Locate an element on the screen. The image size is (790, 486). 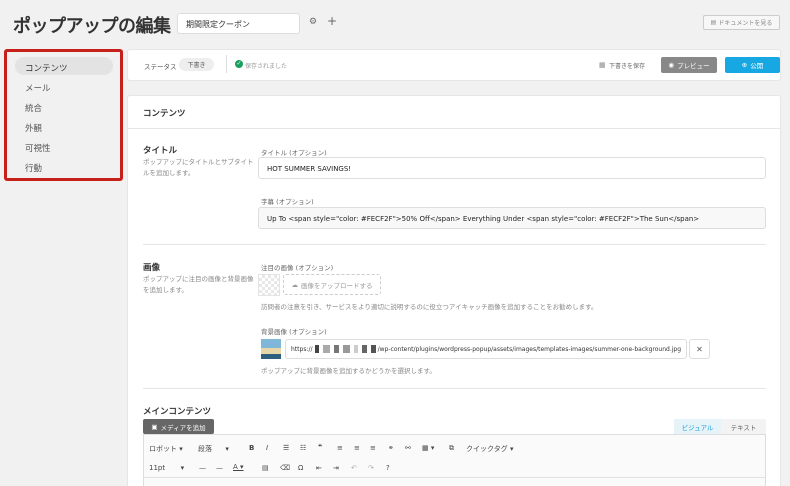
font-family-value: ロボット is located at coordinates (163, 449).